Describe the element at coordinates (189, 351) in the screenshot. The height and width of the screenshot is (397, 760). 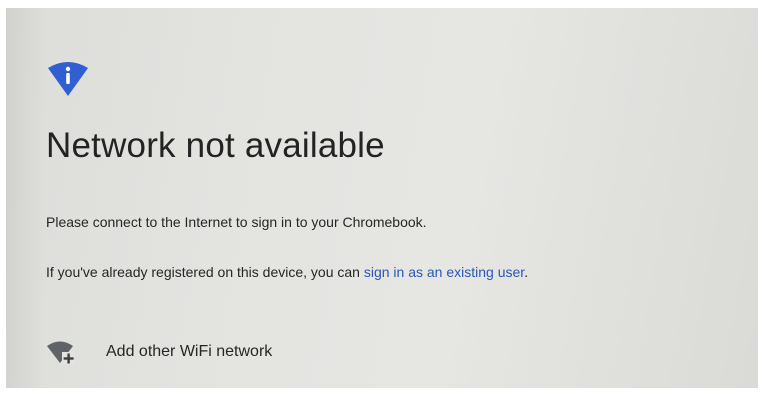
I see `add-wifi-network-label: Add other WiFi network` at that location.